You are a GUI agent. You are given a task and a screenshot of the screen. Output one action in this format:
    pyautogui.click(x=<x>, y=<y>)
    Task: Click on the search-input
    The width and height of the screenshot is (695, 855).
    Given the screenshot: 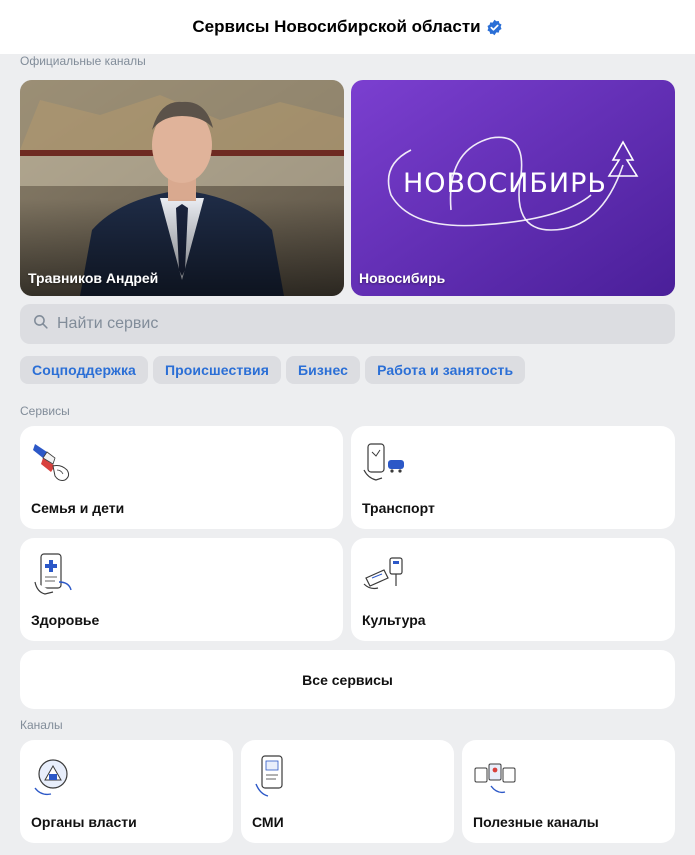 What is the action you would take?
    pyautogui.click(x=337, y=324)
    